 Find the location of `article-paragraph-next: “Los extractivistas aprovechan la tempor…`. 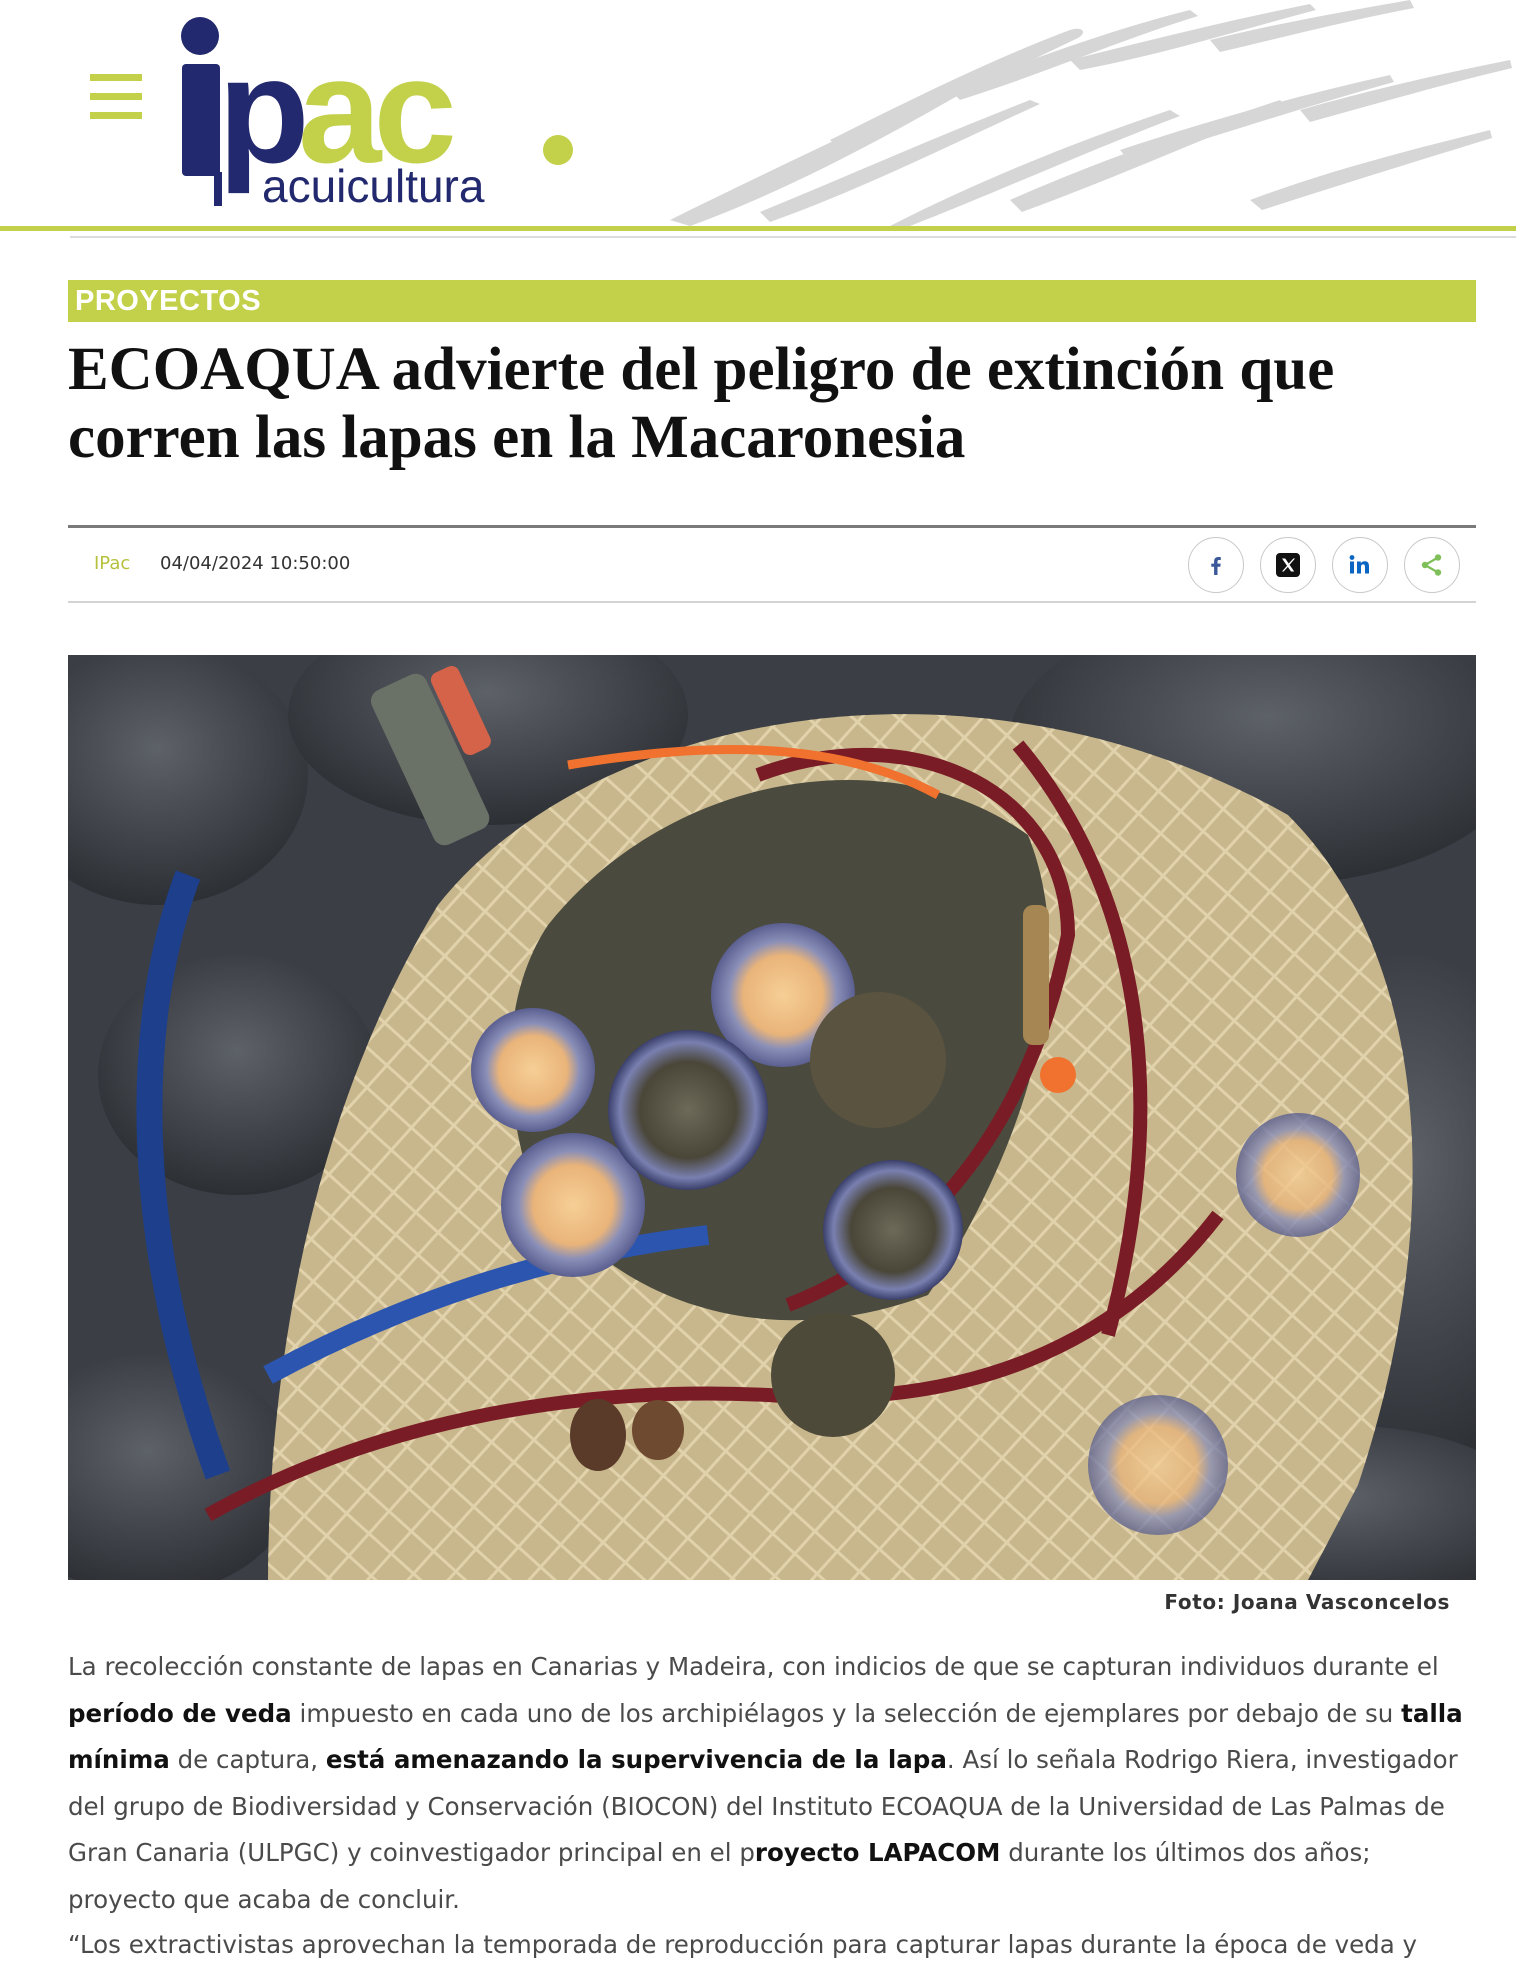

article-paragraph-next: “Los extractivistas aprovechan la tempor… is located at coordinates (742, 1944).